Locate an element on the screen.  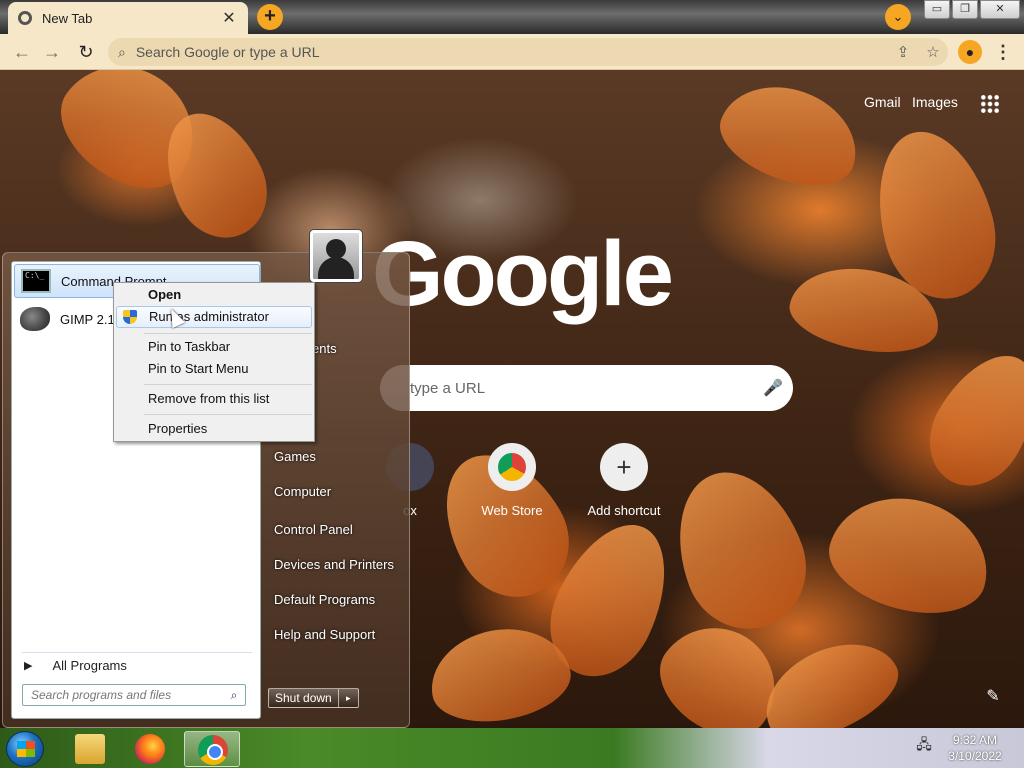
menu-item-remove-from-list: Remove from this list is located at coordinates (214, 399).